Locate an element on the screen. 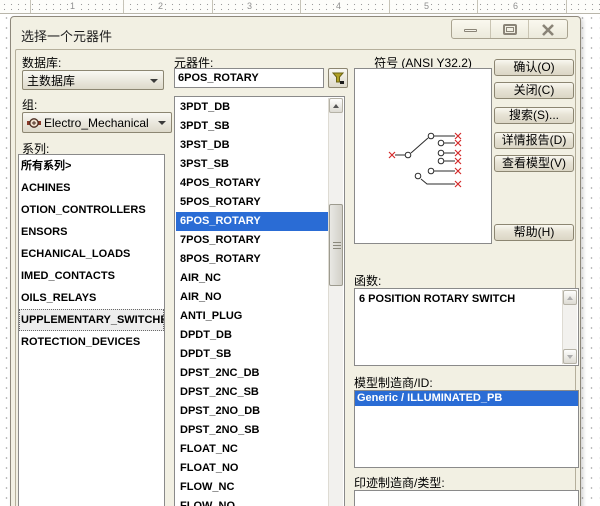  component-list-item: 3PST_DB is located at coordinates (252, 145).